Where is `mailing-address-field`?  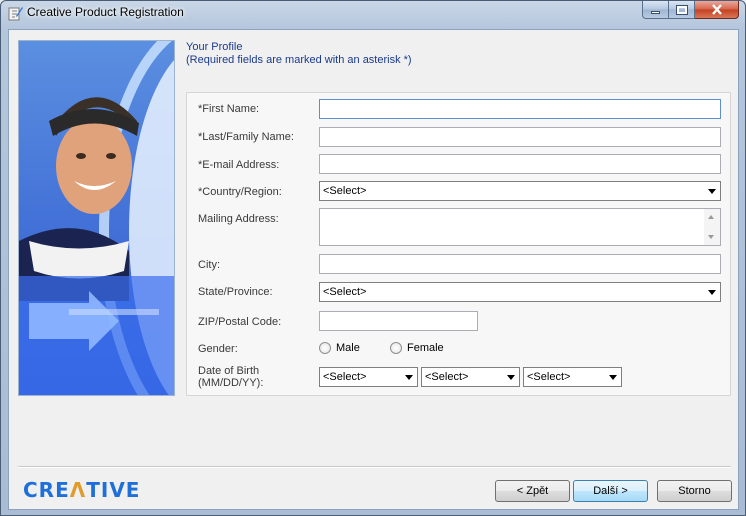 mailing-address-field is located at coordinates (520, 227).